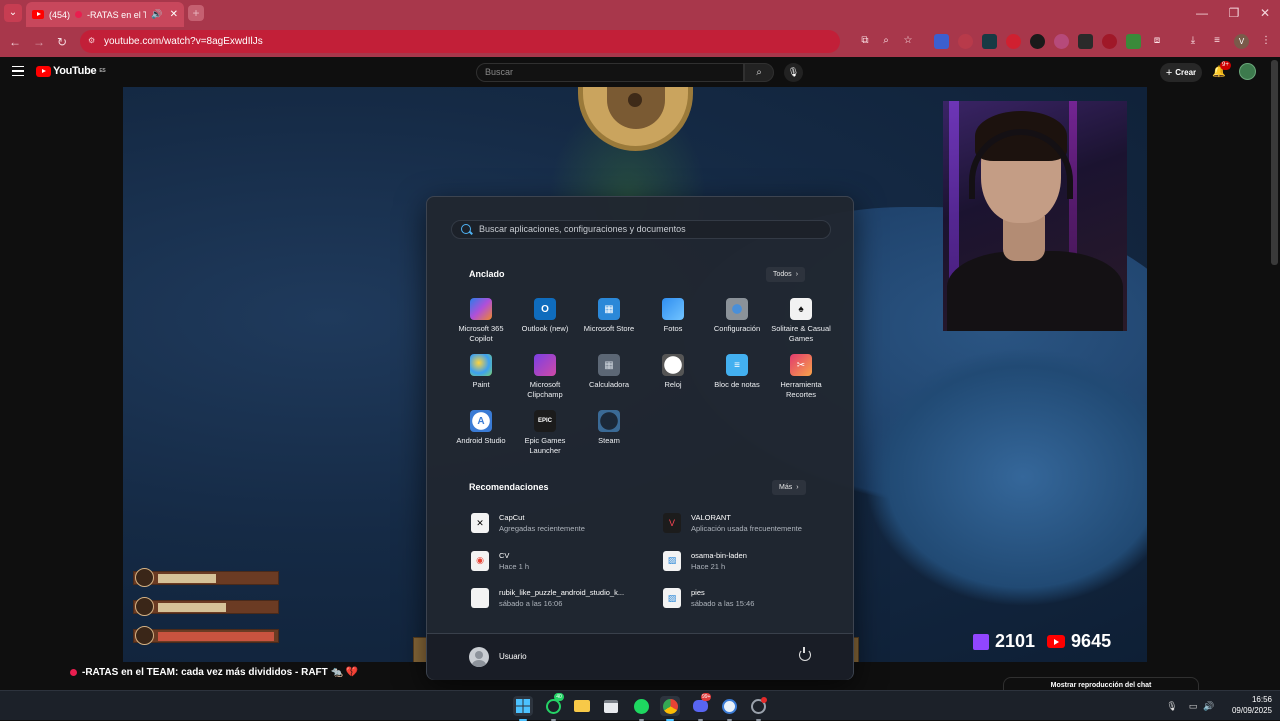  I want to click on image-file-icon: ▨, so click(672, 598).